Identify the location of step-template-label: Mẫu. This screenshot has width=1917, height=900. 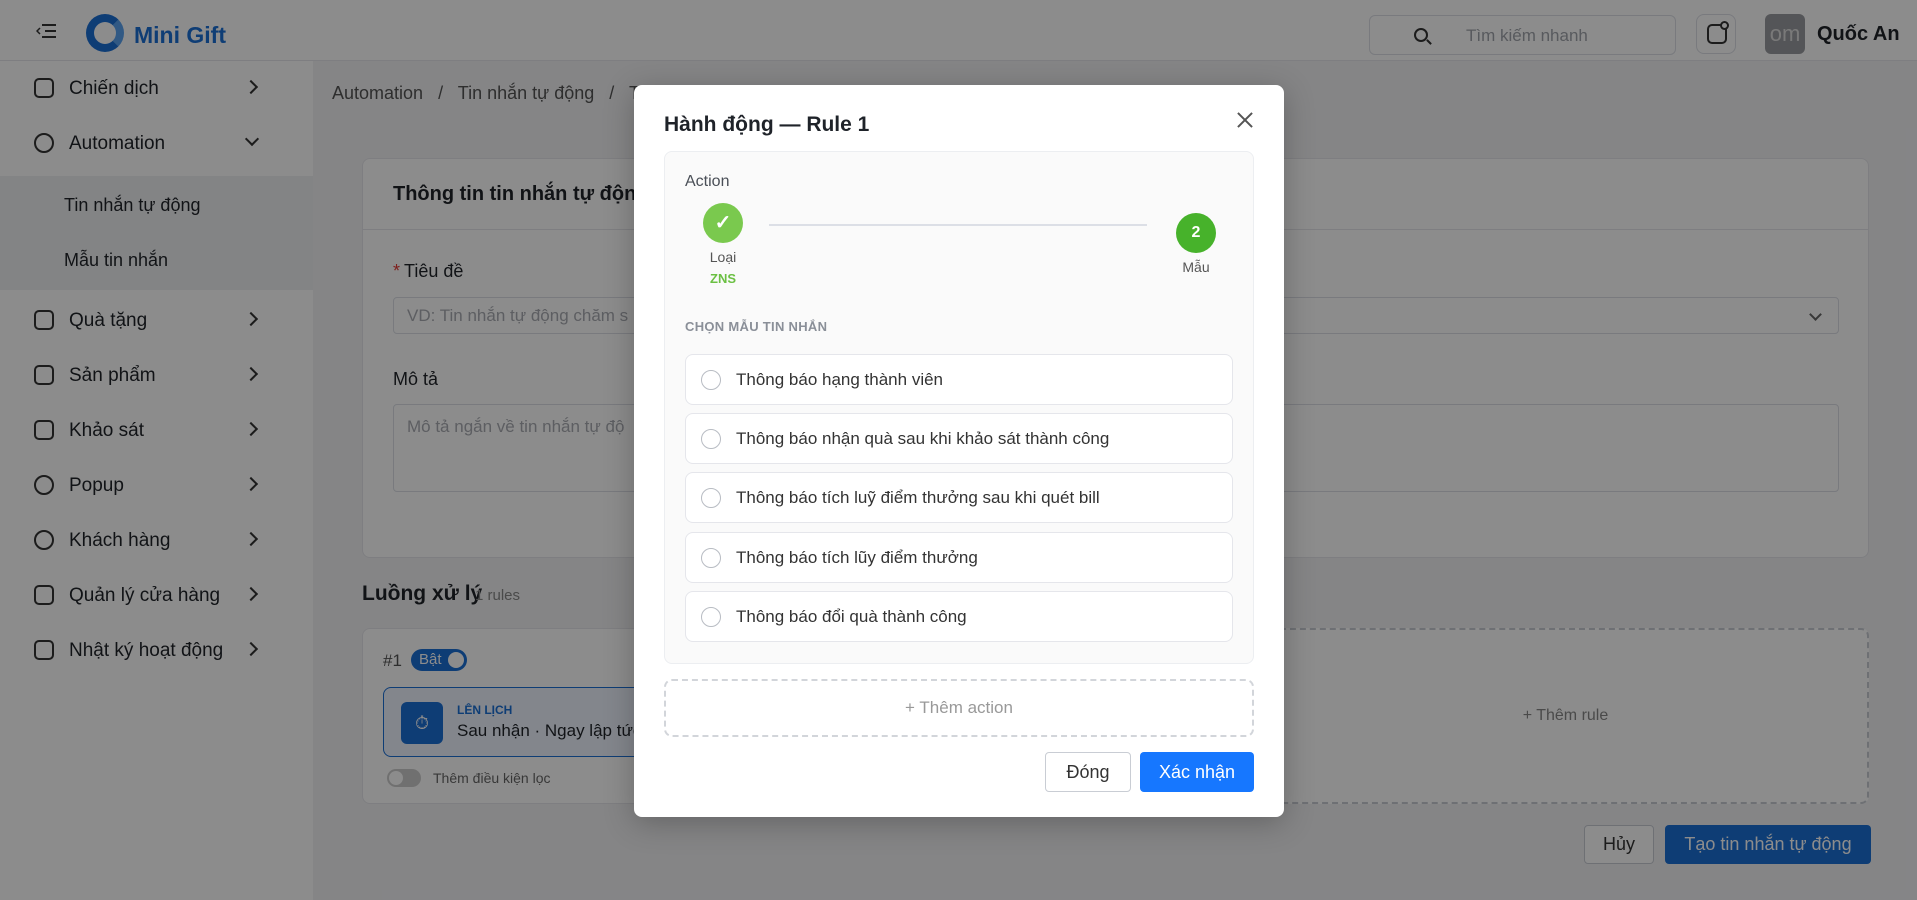
(1196, 267).